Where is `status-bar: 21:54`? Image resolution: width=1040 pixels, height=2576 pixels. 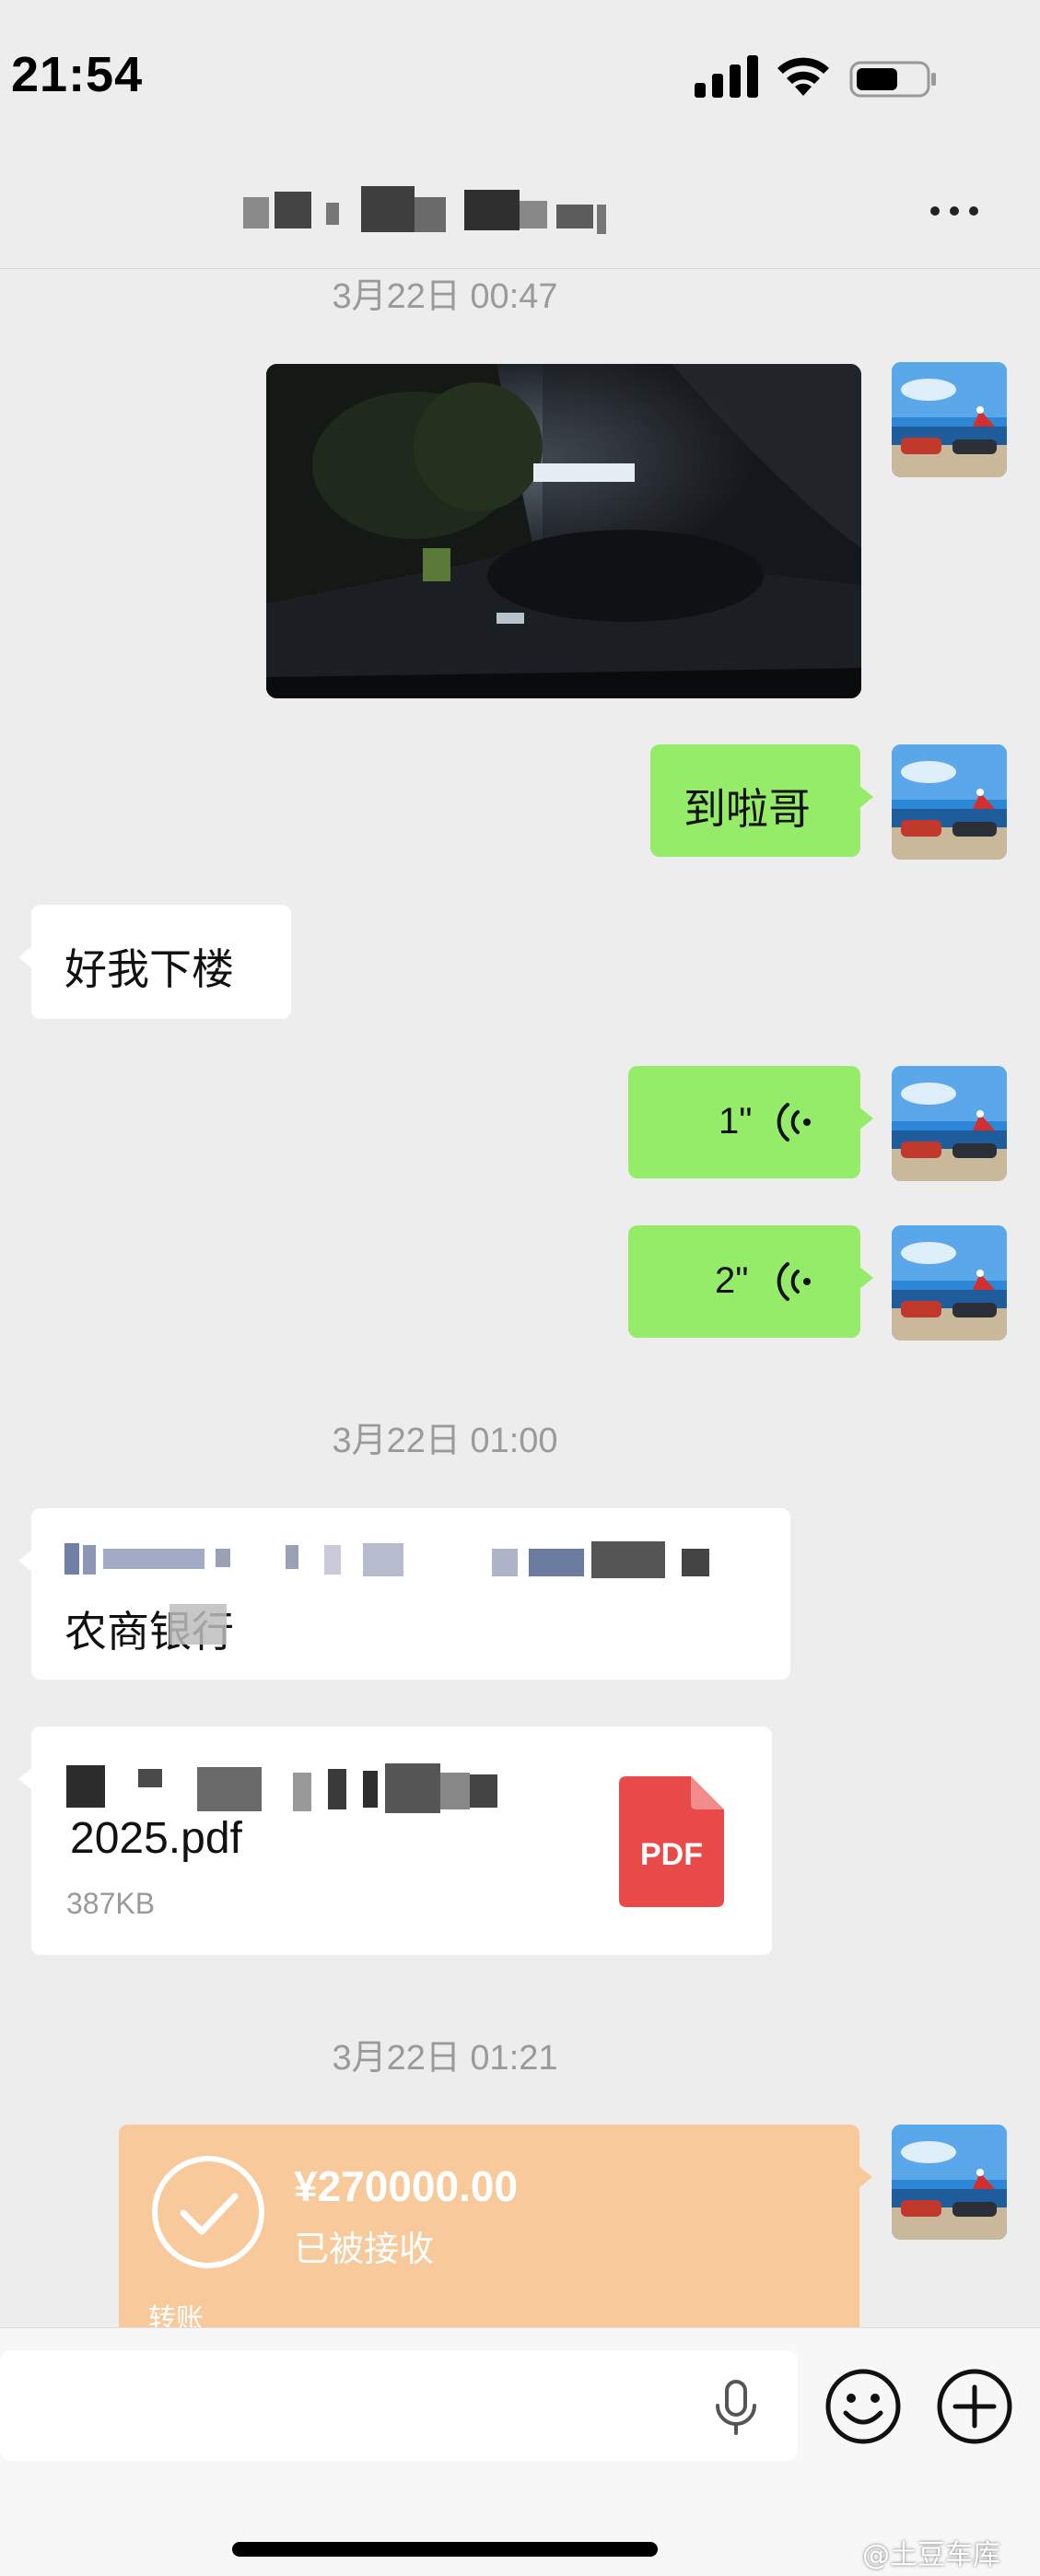
status-bar: 21:54 is located at coordinates (520, 78).